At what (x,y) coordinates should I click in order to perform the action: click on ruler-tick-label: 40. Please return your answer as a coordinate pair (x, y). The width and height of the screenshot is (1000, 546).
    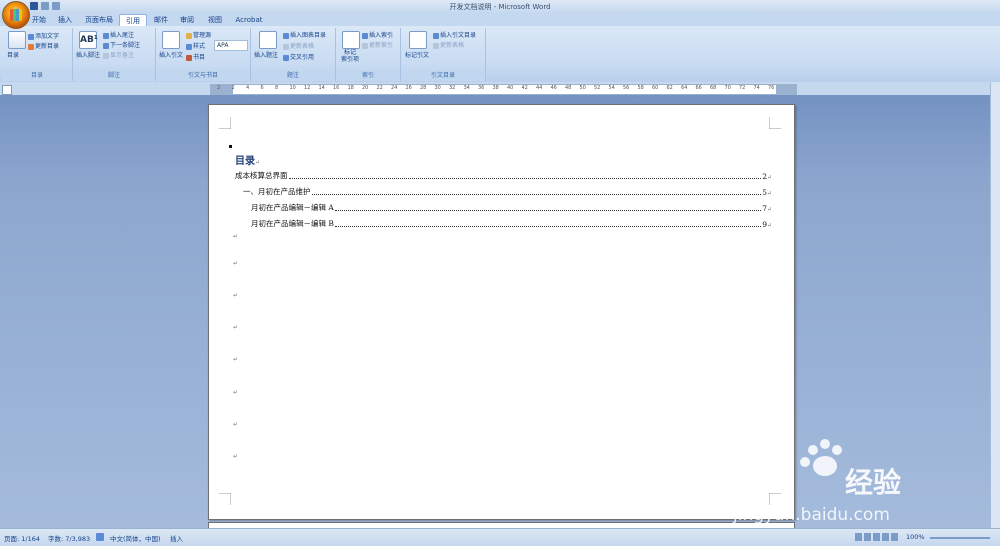
    Looking at the image, I should click on (510, 88).